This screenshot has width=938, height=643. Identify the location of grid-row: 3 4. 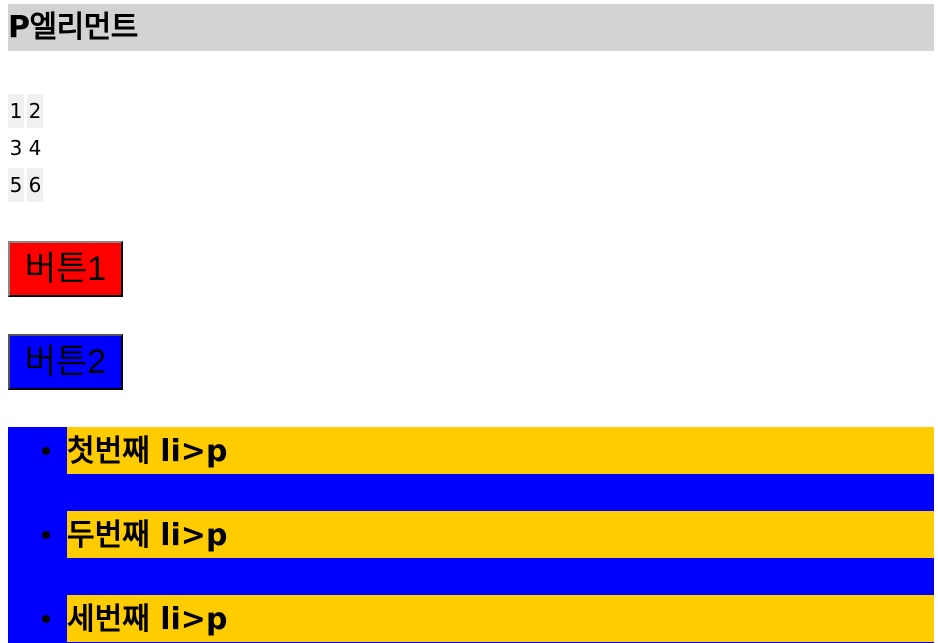
(27, 147).